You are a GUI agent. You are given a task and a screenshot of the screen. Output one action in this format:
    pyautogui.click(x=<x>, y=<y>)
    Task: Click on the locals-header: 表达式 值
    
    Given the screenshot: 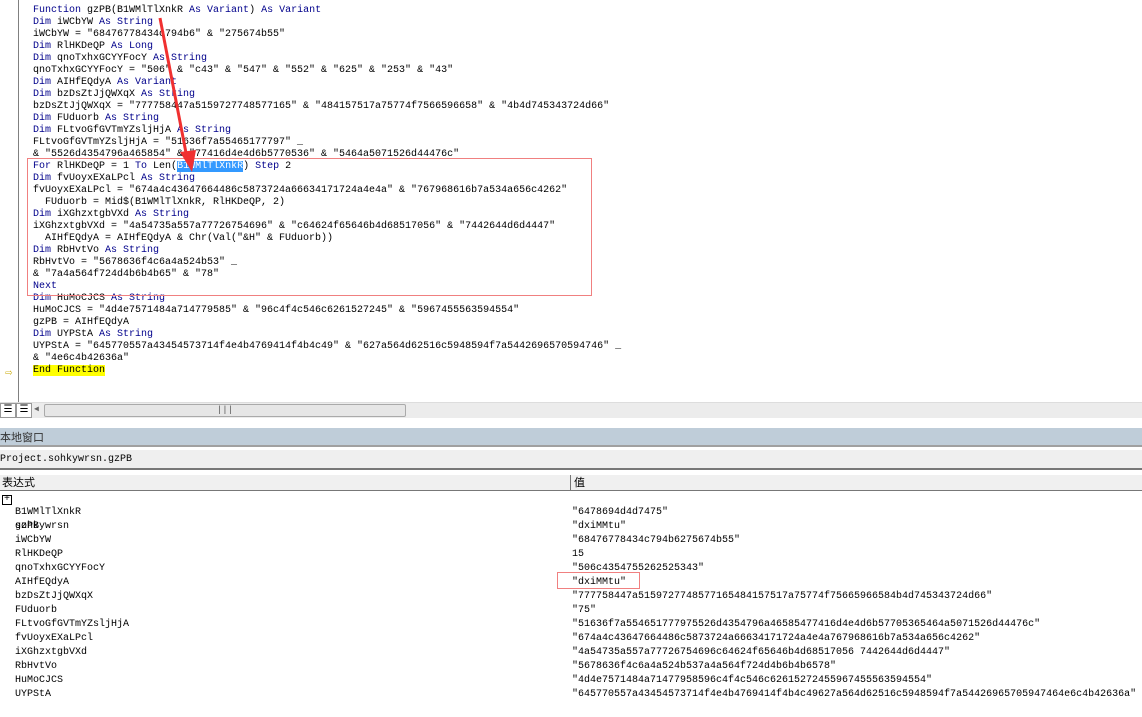 What is the action you would take?
    pyautogui.click(x=571, y=483)
    